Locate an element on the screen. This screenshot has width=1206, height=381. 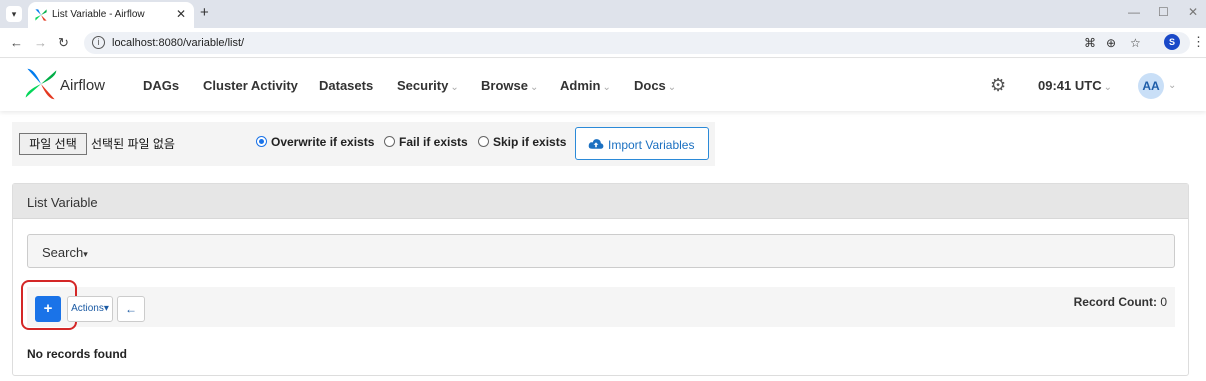
browser-tab: List Variable - Airflow ✕ is located at coordinates (111, 15).